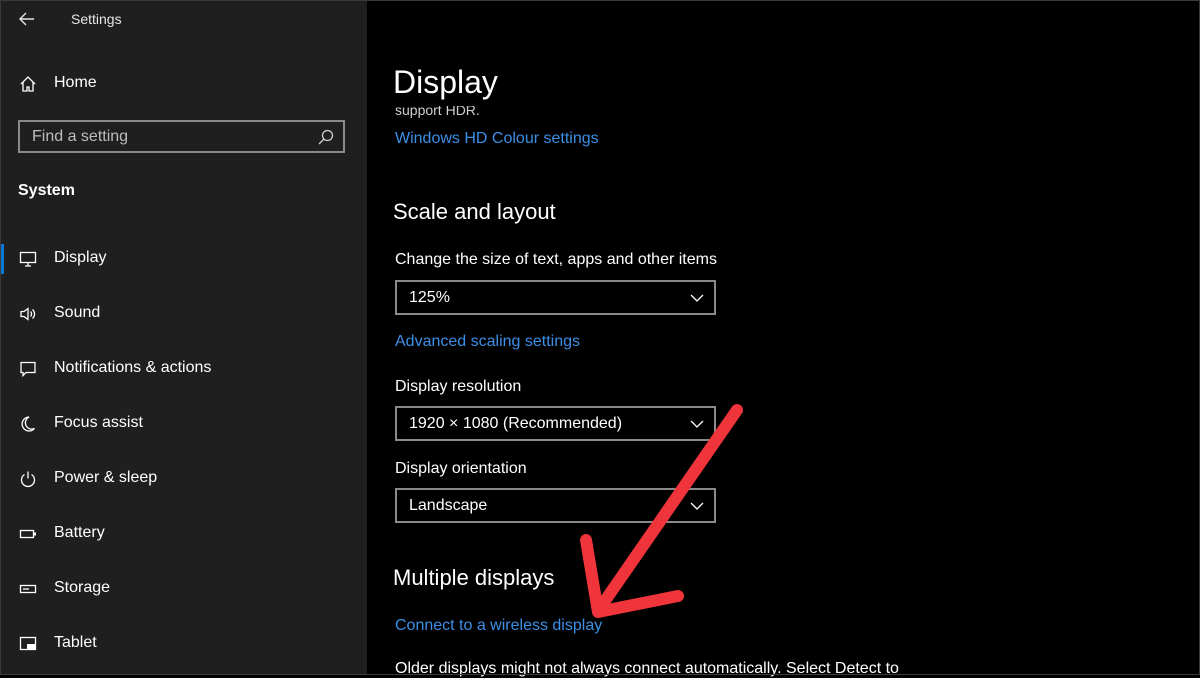 The image size is (1200, 678). What do you see at coordinates (28, 479) in the screenshot?
I see `power-icon` at bounding box center [28, 479].